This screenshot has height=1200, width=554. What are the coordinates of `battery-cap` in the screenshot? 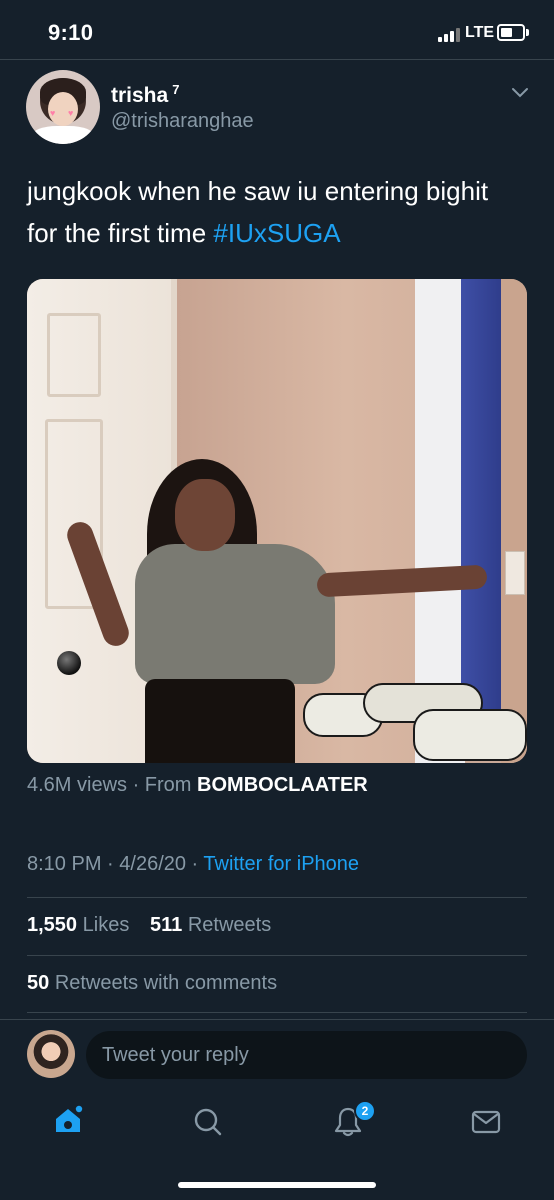 It's located at (527, 32).